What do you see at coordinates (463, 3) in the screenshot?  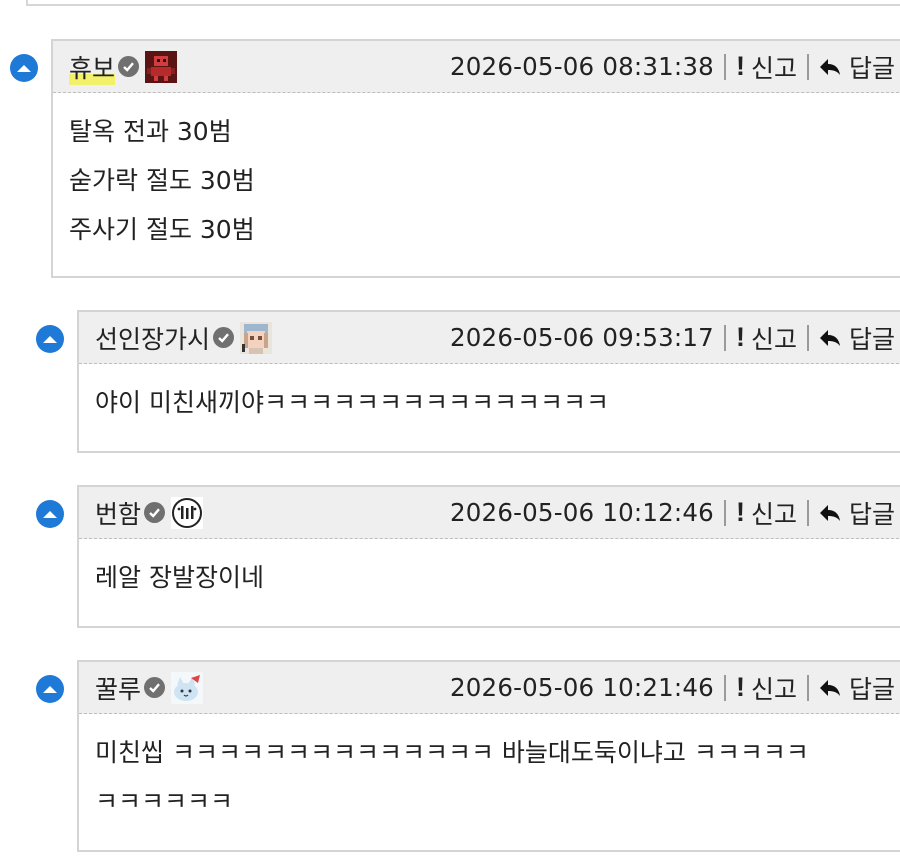 I see `previous-comment-box` at bounding box center [463, 3].